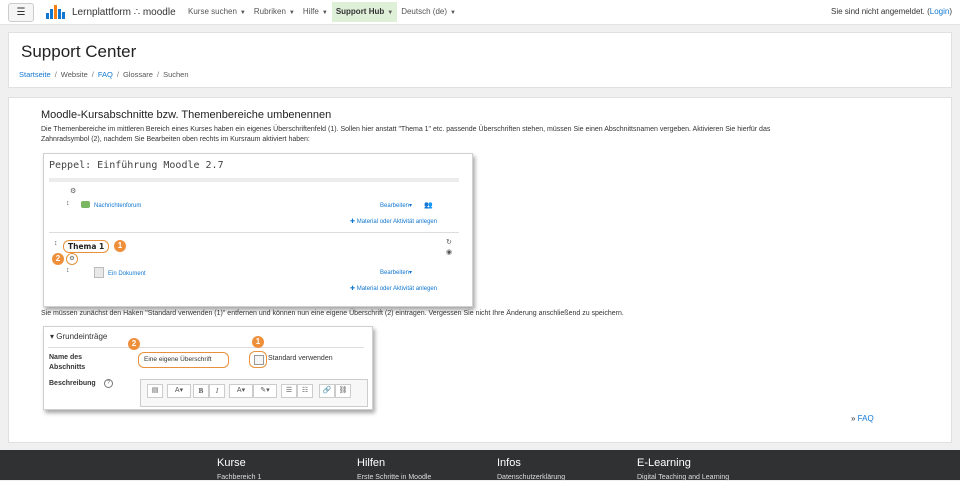 The width and height of the screenshot is (960, 481). Describe the element at coordinates (108, 383) in the screenshot. I see `help-icon: ?` at that location.